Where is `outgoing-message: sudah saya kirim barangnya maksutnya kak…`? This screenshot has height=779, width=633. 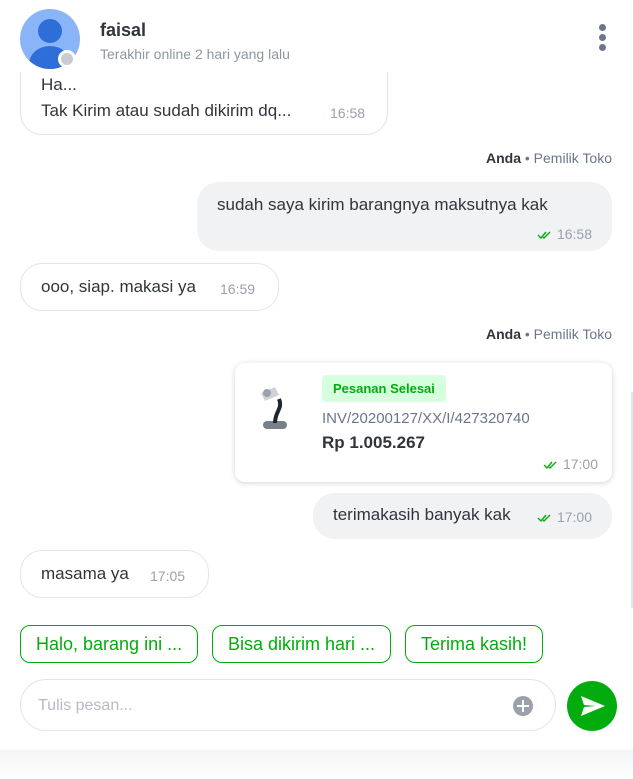 outgoing-message: sudah saya kirim barangnya maksutnya kak… is located at coordinates (404, 216).